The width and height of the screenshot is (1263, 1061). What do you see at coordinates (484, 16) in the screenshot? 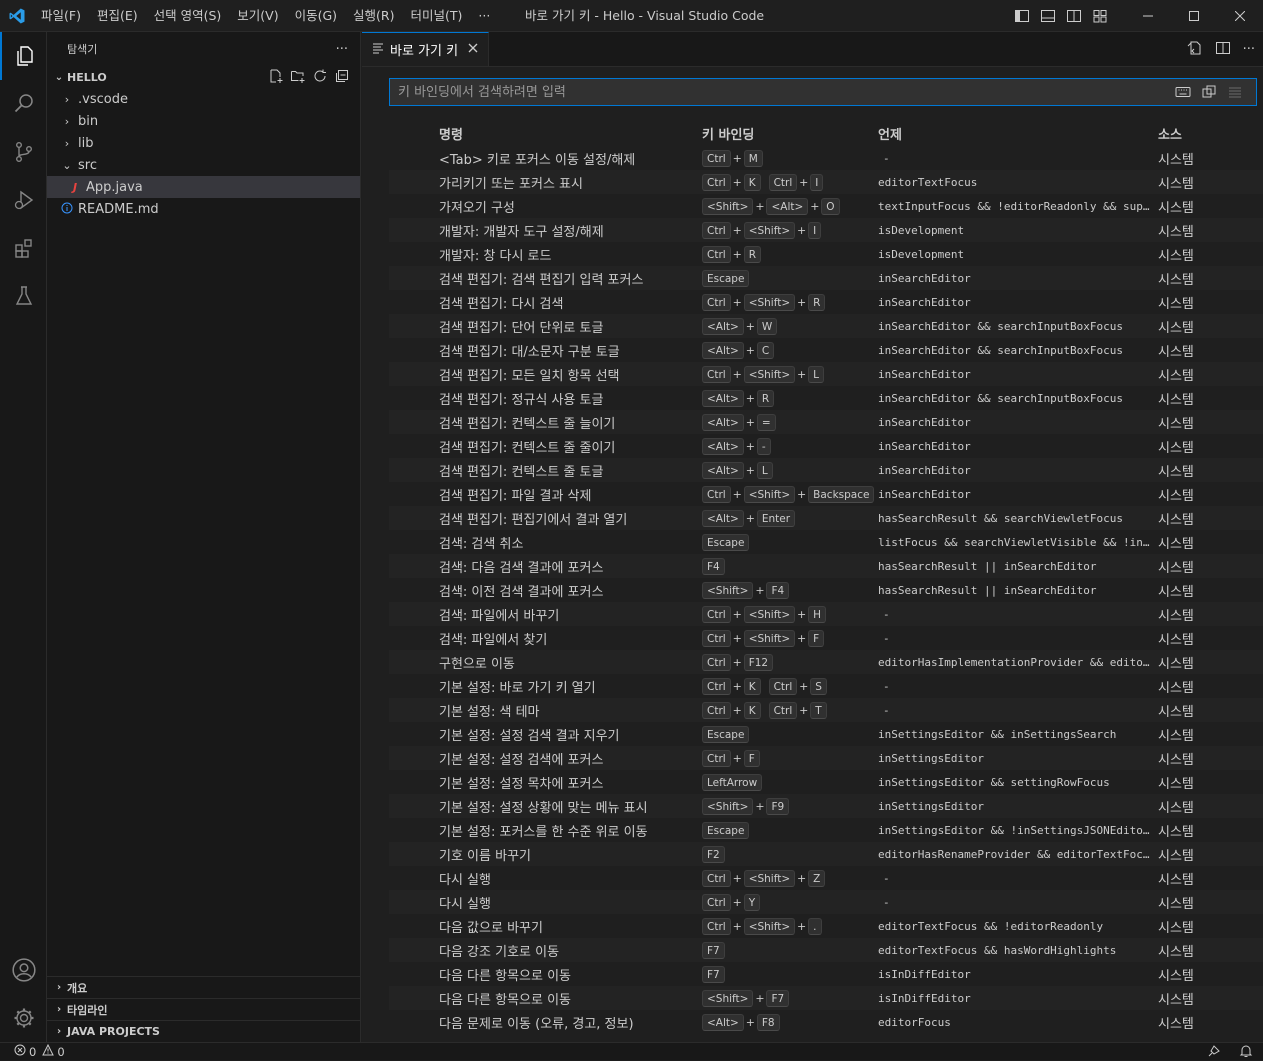
I see `menu-more: ···` at bounding box center [484, 16].